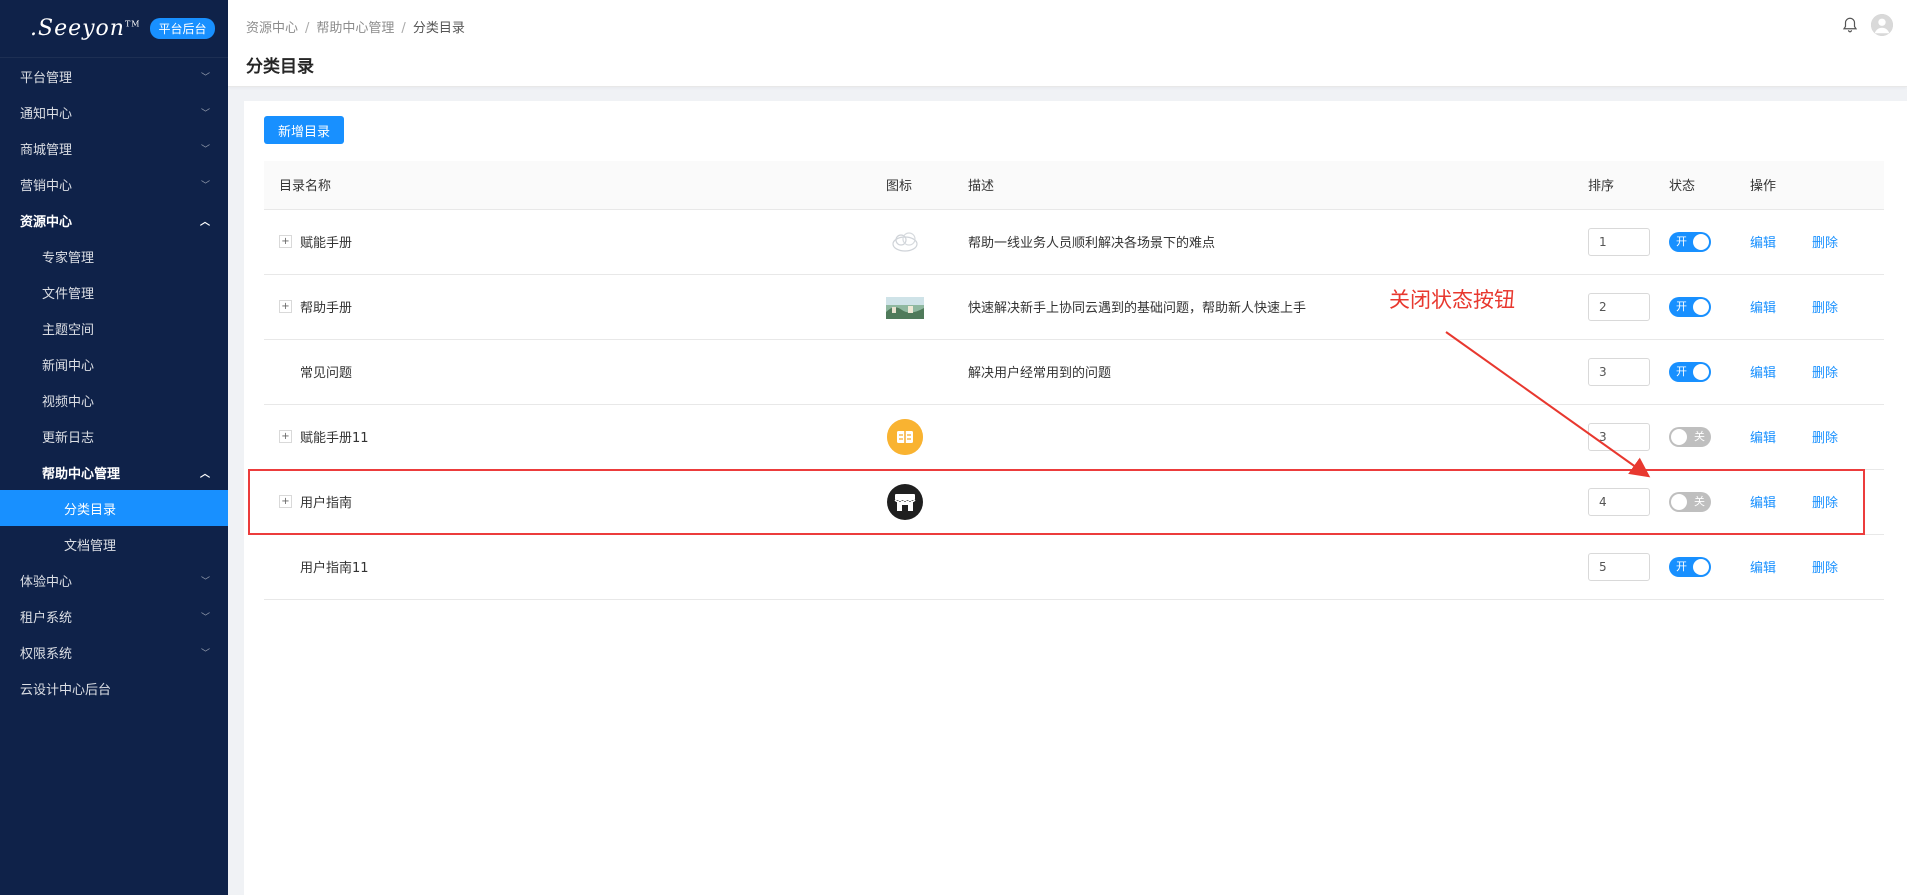  What do you see at coordinates (1882, 25) in the screenshot?
I see `avatar-icon` at bounding box center [1882, 25].